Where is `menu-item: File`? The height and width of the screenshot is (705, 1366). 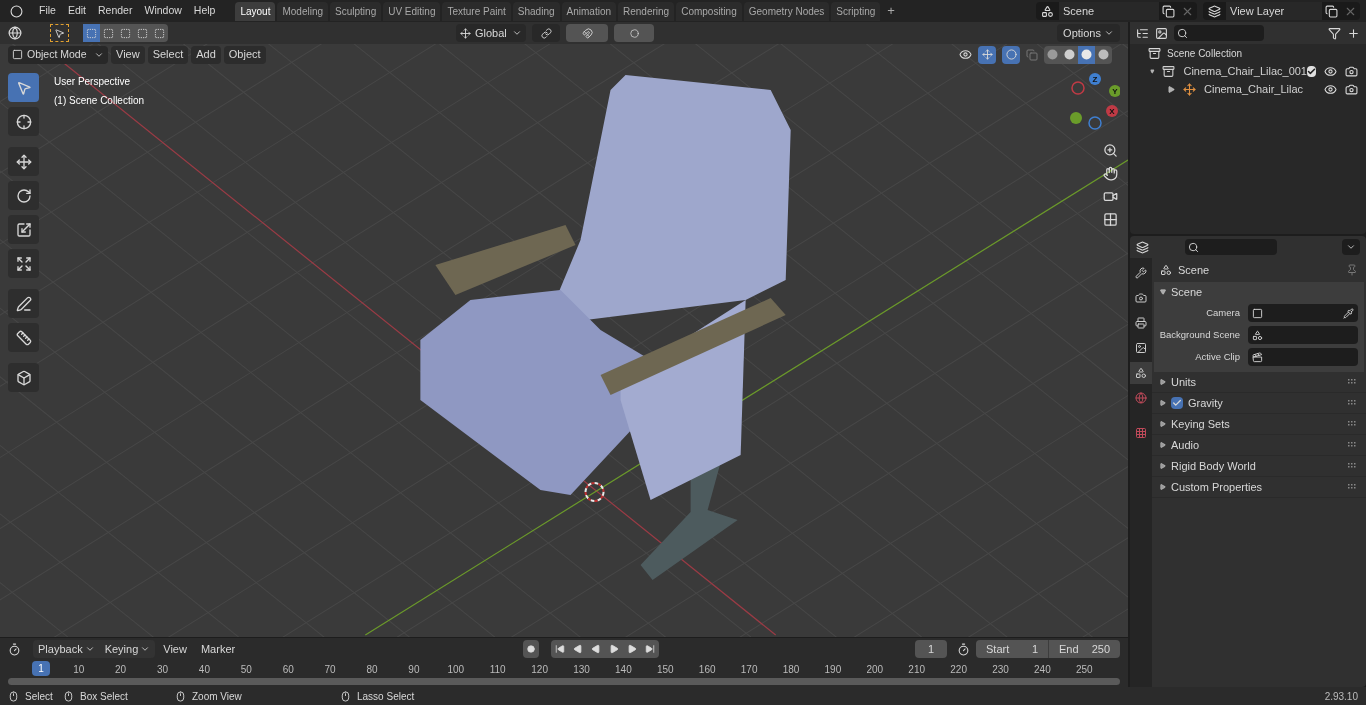
menu-item: File is located at coordinates (47, 11).